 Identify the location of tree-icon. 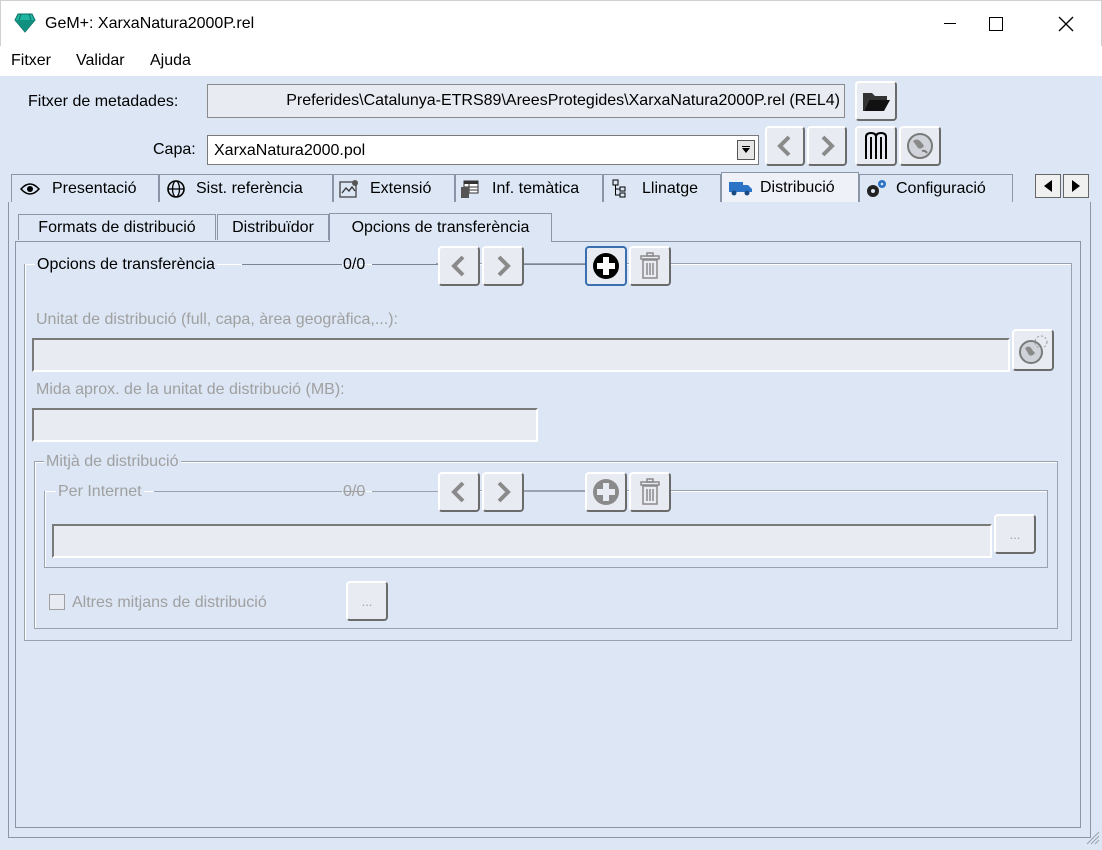
(619, 188).